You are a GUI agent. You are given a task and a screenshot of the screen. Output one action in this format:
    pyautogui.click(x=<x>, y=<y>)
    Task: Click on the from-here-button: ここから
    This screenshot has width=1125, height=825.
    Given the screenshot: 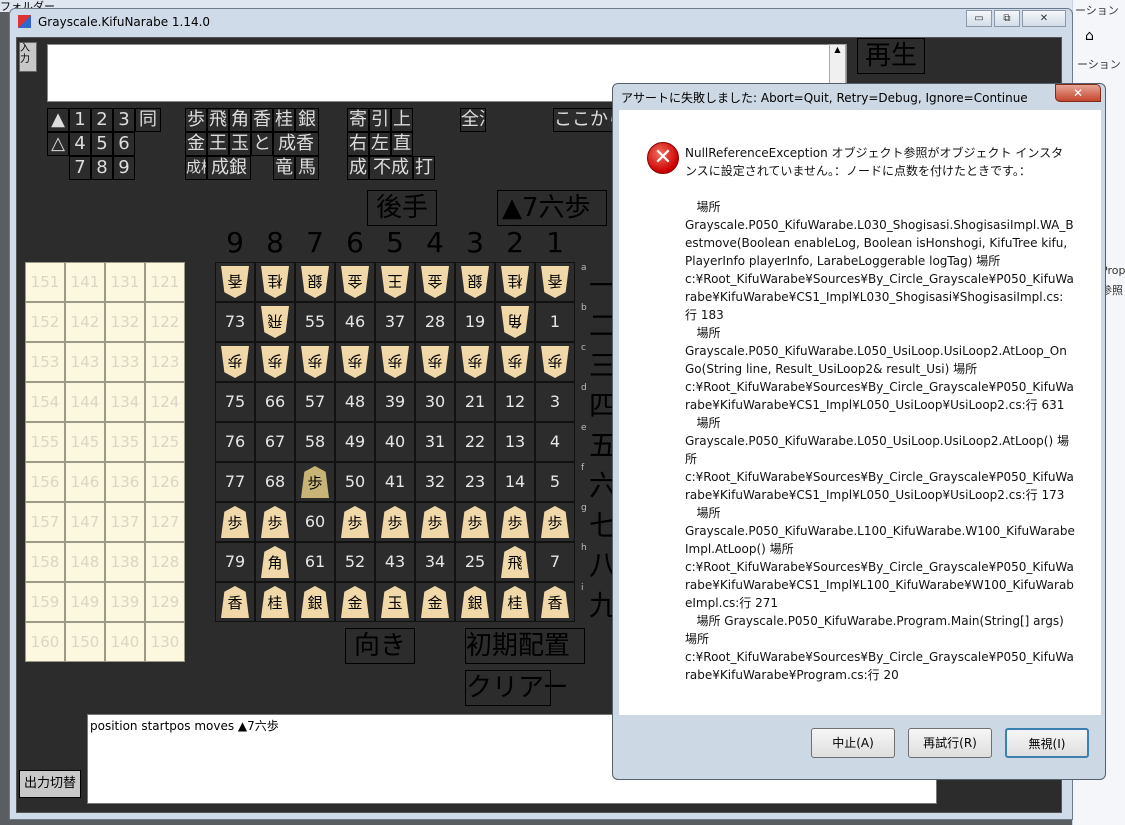 What is the action you would take?
    pyautogui.click(x=583, y=120)
    